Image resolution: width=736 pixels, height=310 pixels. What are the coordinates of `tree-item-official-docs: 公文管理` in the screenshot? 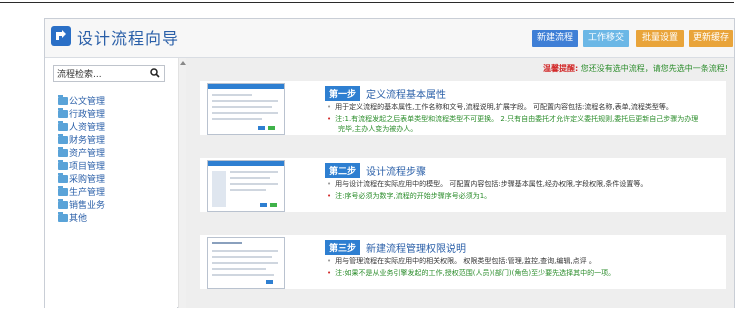 It's located at (81, 100).